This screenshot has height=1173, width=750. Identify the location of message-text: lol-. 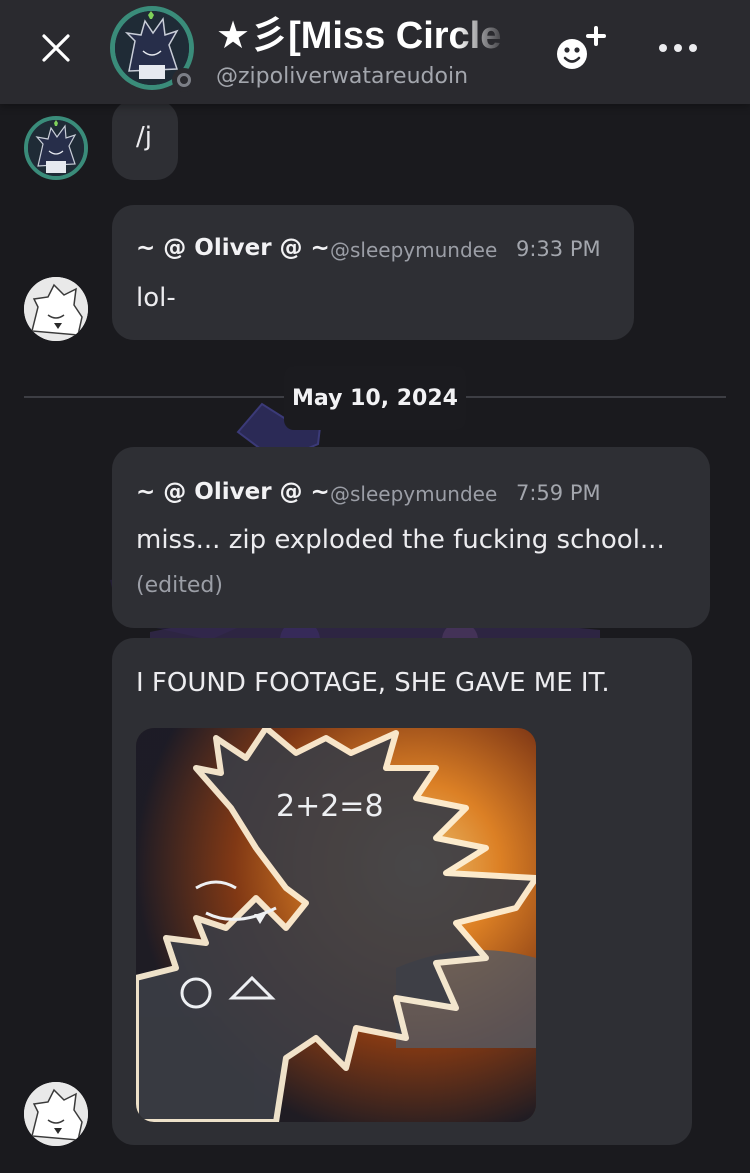
(156, 298).